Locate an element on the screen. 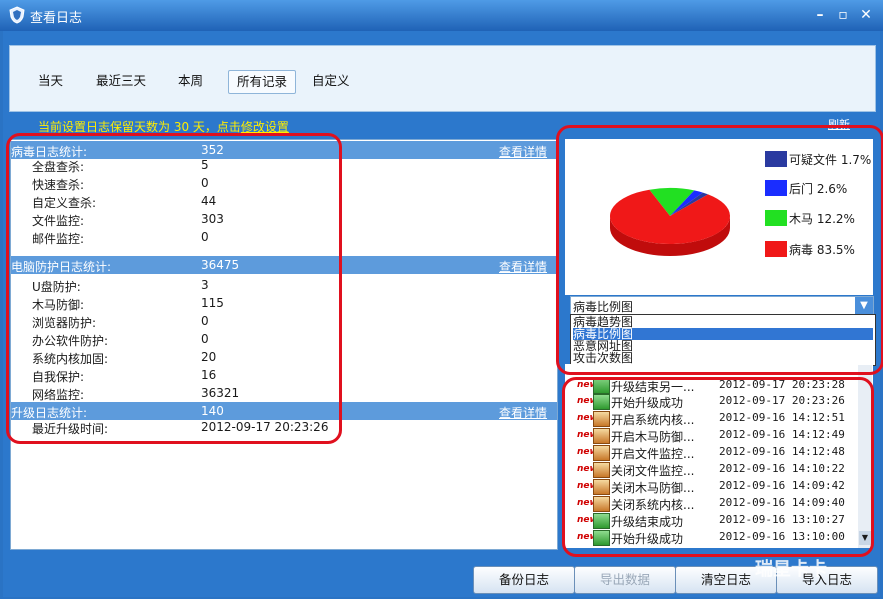  protection-details-link: 查看详情 is located at coordinates (523, 266).